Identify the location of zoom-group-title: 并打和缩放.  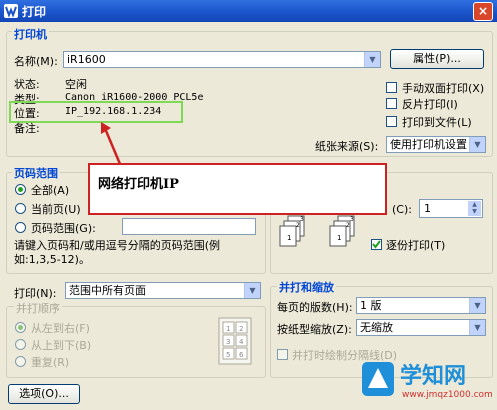
(306, 287).